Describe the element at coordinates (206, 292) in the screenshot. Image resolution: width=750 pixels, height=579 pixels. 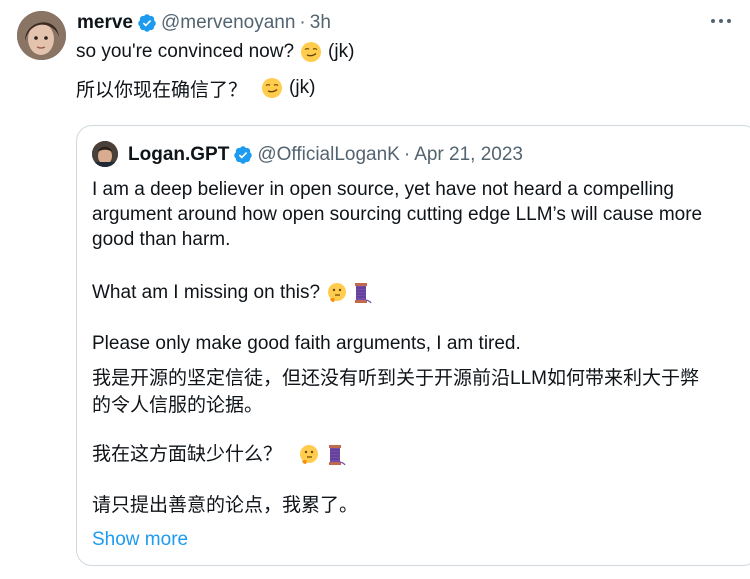
I see `quoted-paragraph-2-text: What am I missing on this?` at that location.